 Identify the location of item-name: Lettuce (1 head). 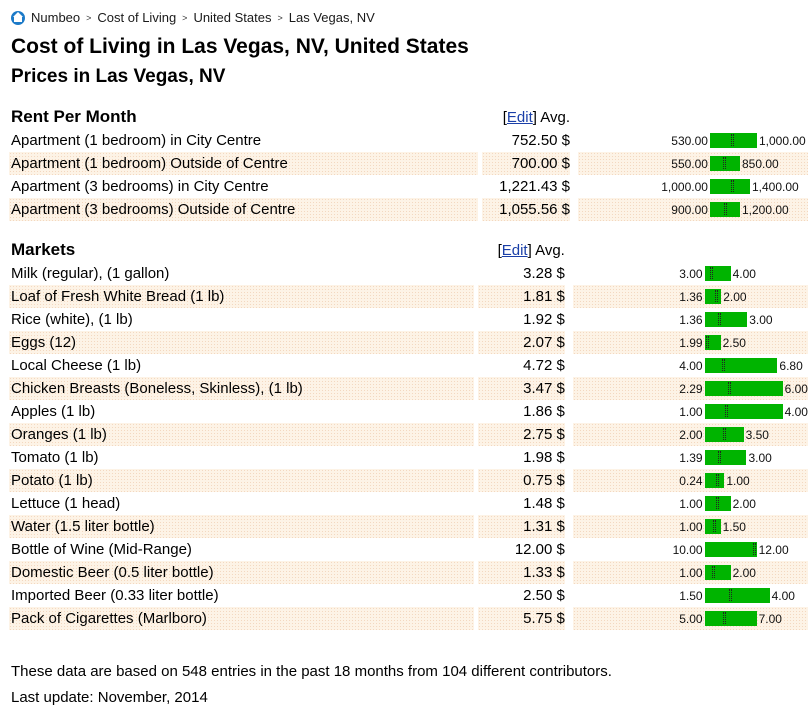
(66, 503).